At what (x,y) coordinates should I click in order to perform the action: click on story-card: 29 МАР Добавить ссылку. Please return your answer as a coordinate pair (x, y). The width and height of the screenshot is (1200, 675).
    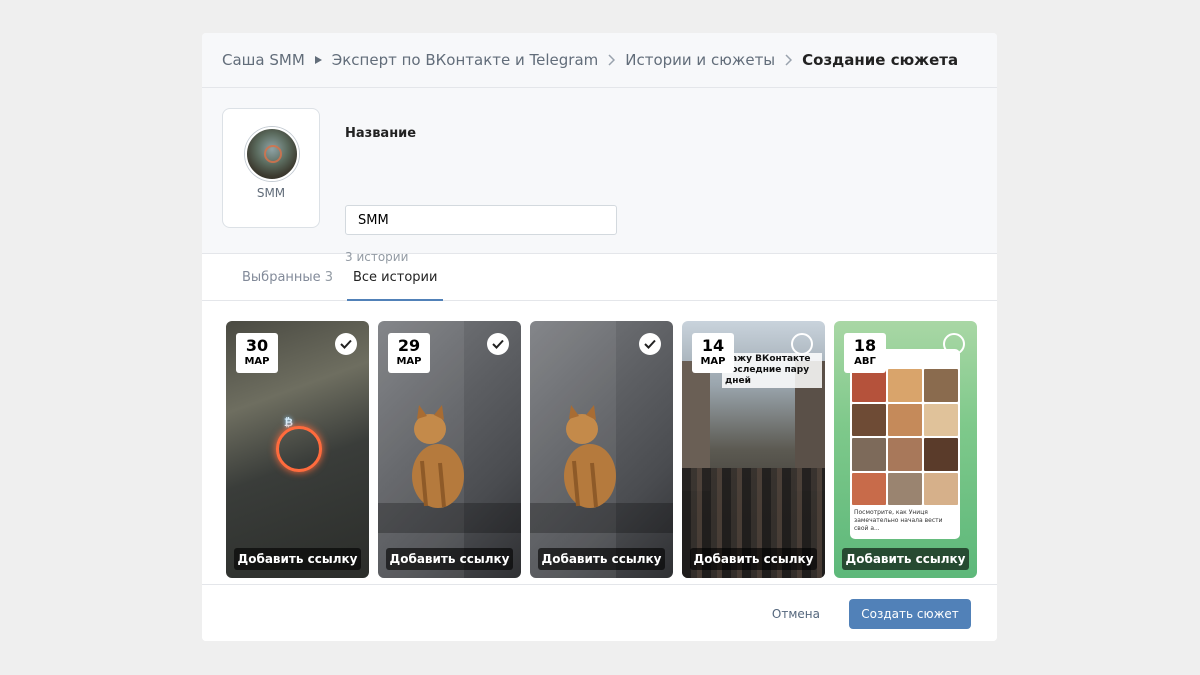
    Looking at the image, I should click on (449, 449).